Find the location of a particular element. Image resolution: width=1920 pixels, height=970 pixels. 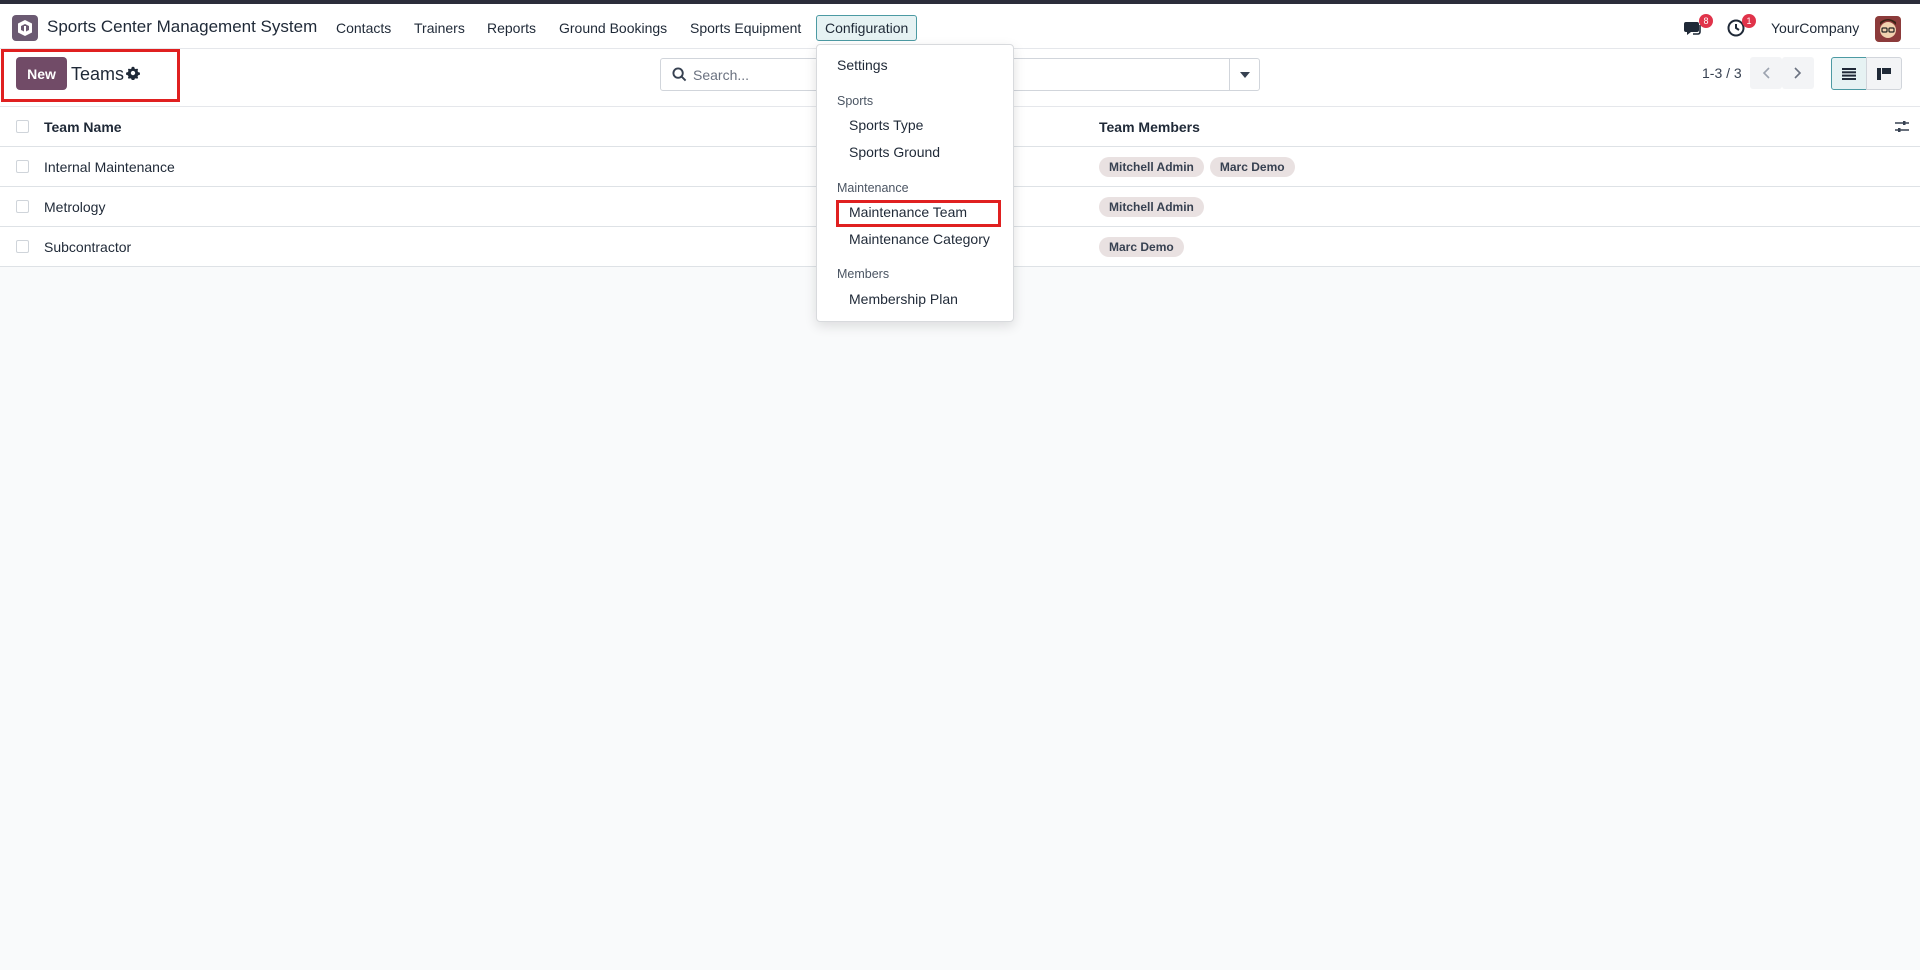

pager-previous-button is located at coordinates (1766, 73).